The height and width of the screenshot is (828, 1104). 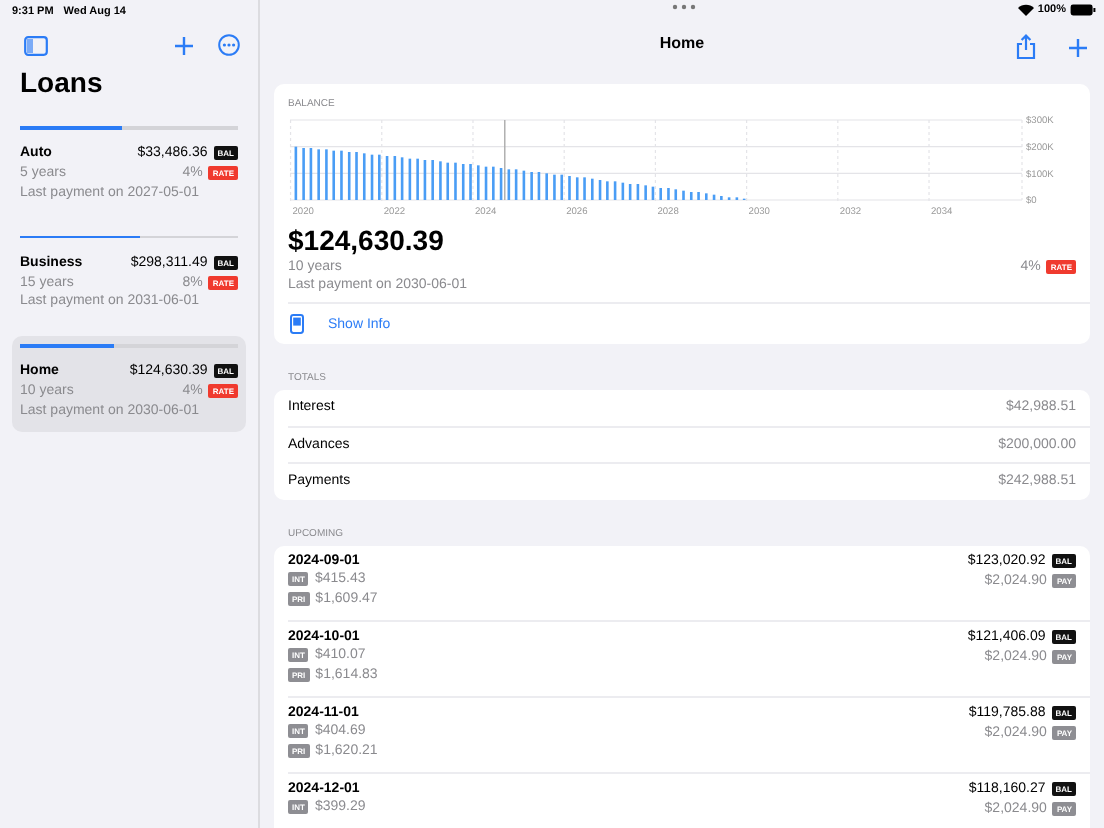 I want to click on multitasking-dots-icon, so click(x=684, y=7).